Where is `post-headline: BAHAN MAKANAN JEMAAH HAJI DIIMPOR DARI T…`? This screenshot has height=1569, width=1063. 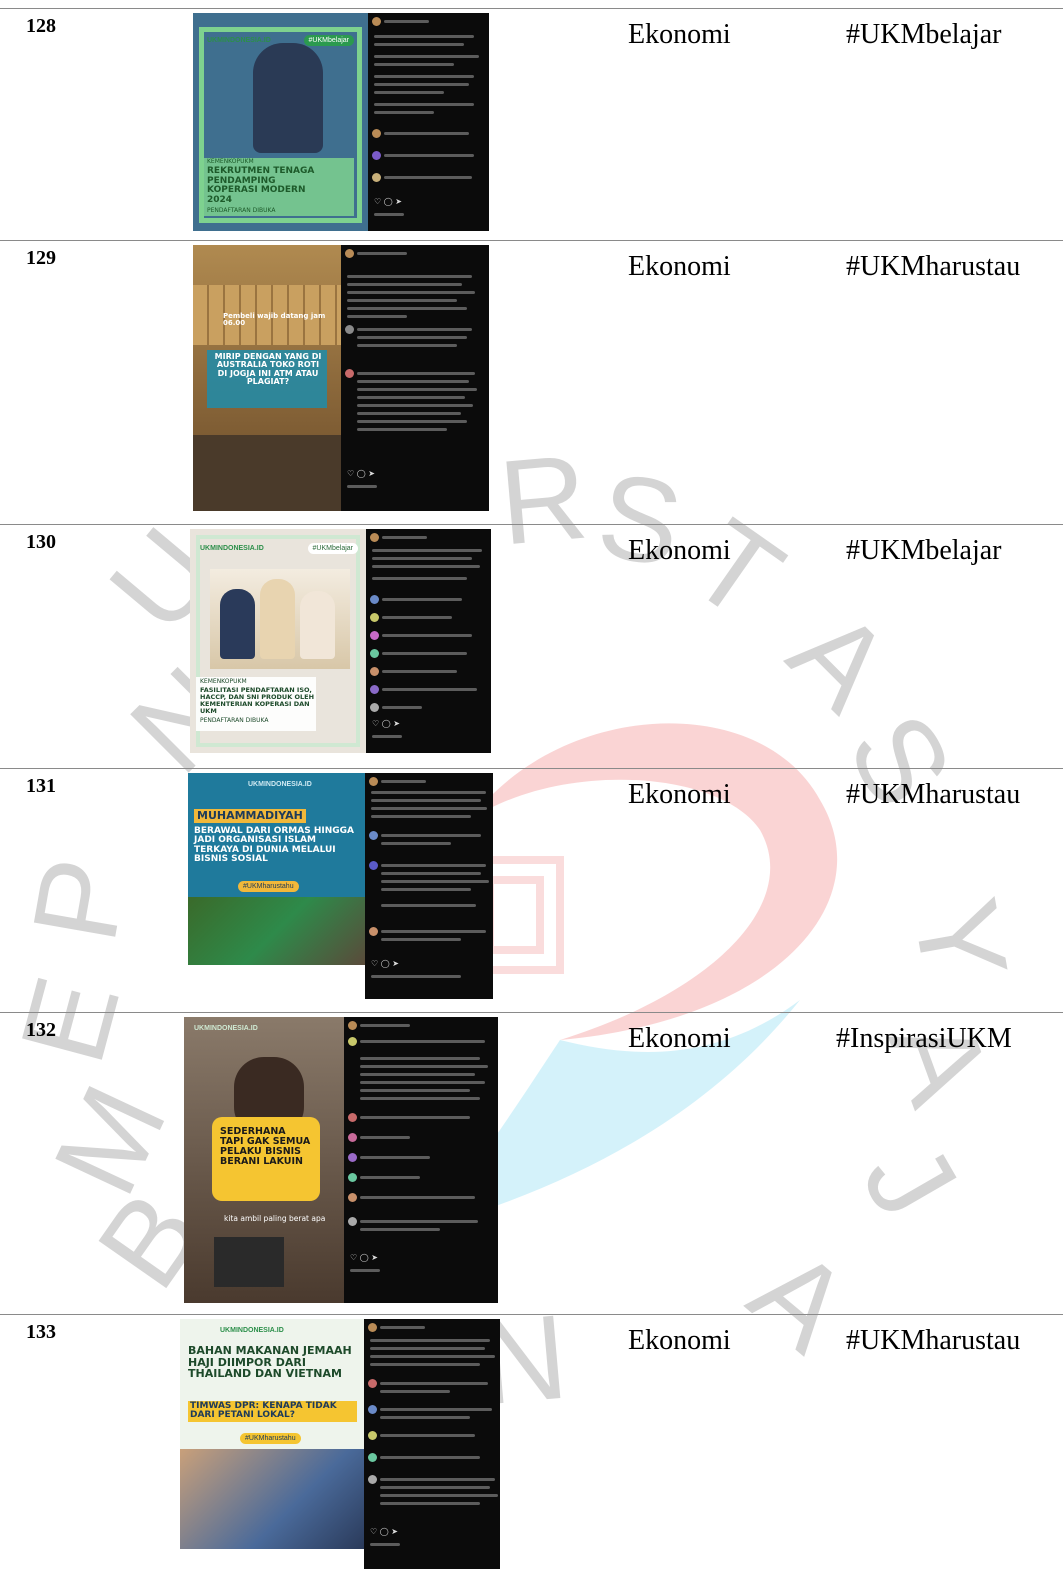 post-headline: BAHAN MAKANAN JEMAAH HAJI DIIMPOR DARI T… is located at coordinates (270, 1362).